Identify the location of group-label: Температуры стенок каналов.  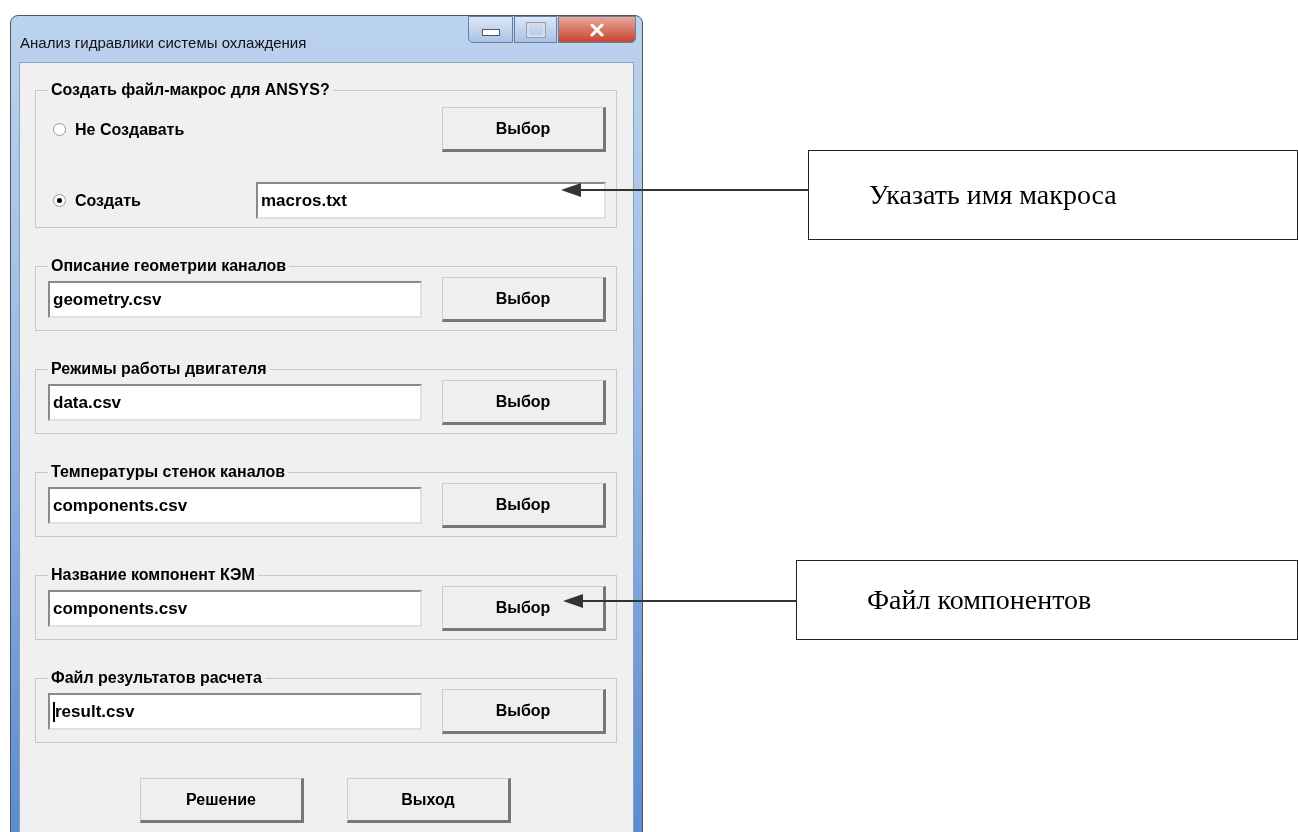
(168, 472).